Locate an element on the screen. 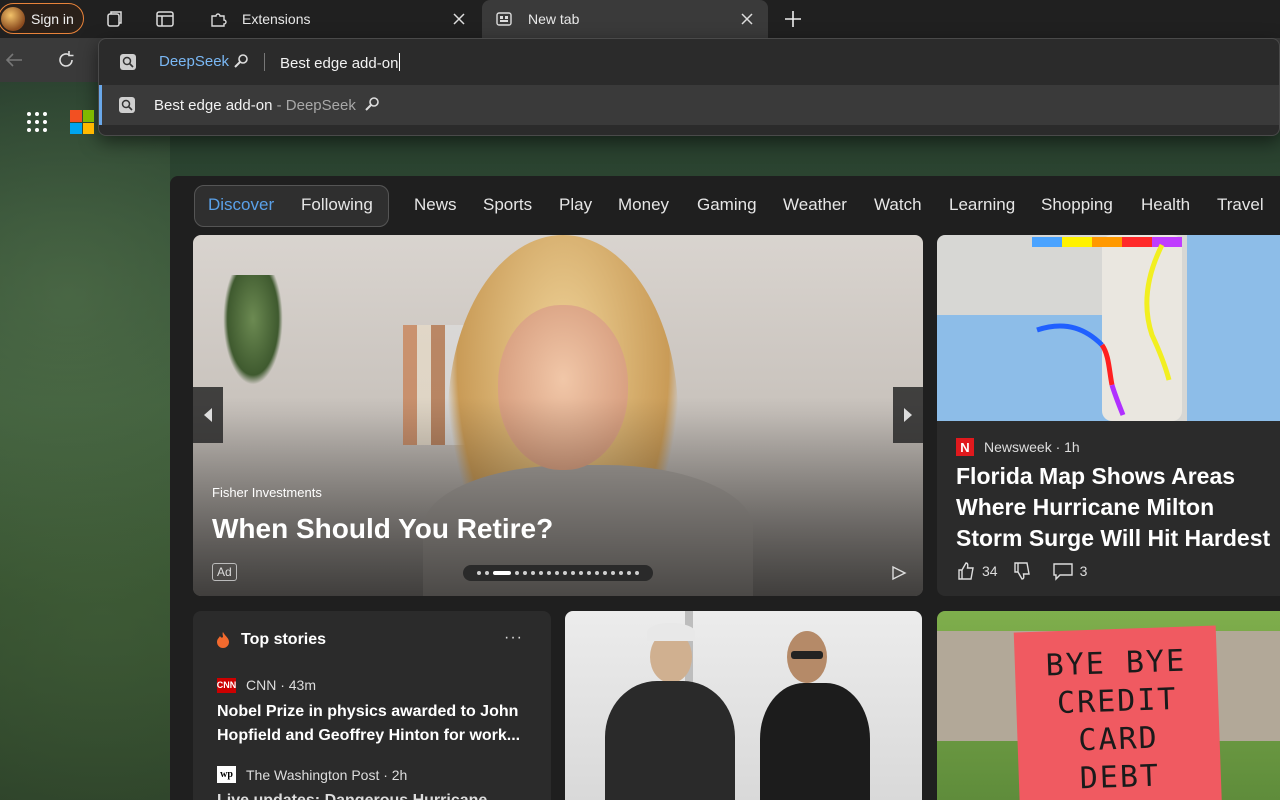 The image size is (1280, 800). tab-label: Extensions is located at coordinates (276, 19).